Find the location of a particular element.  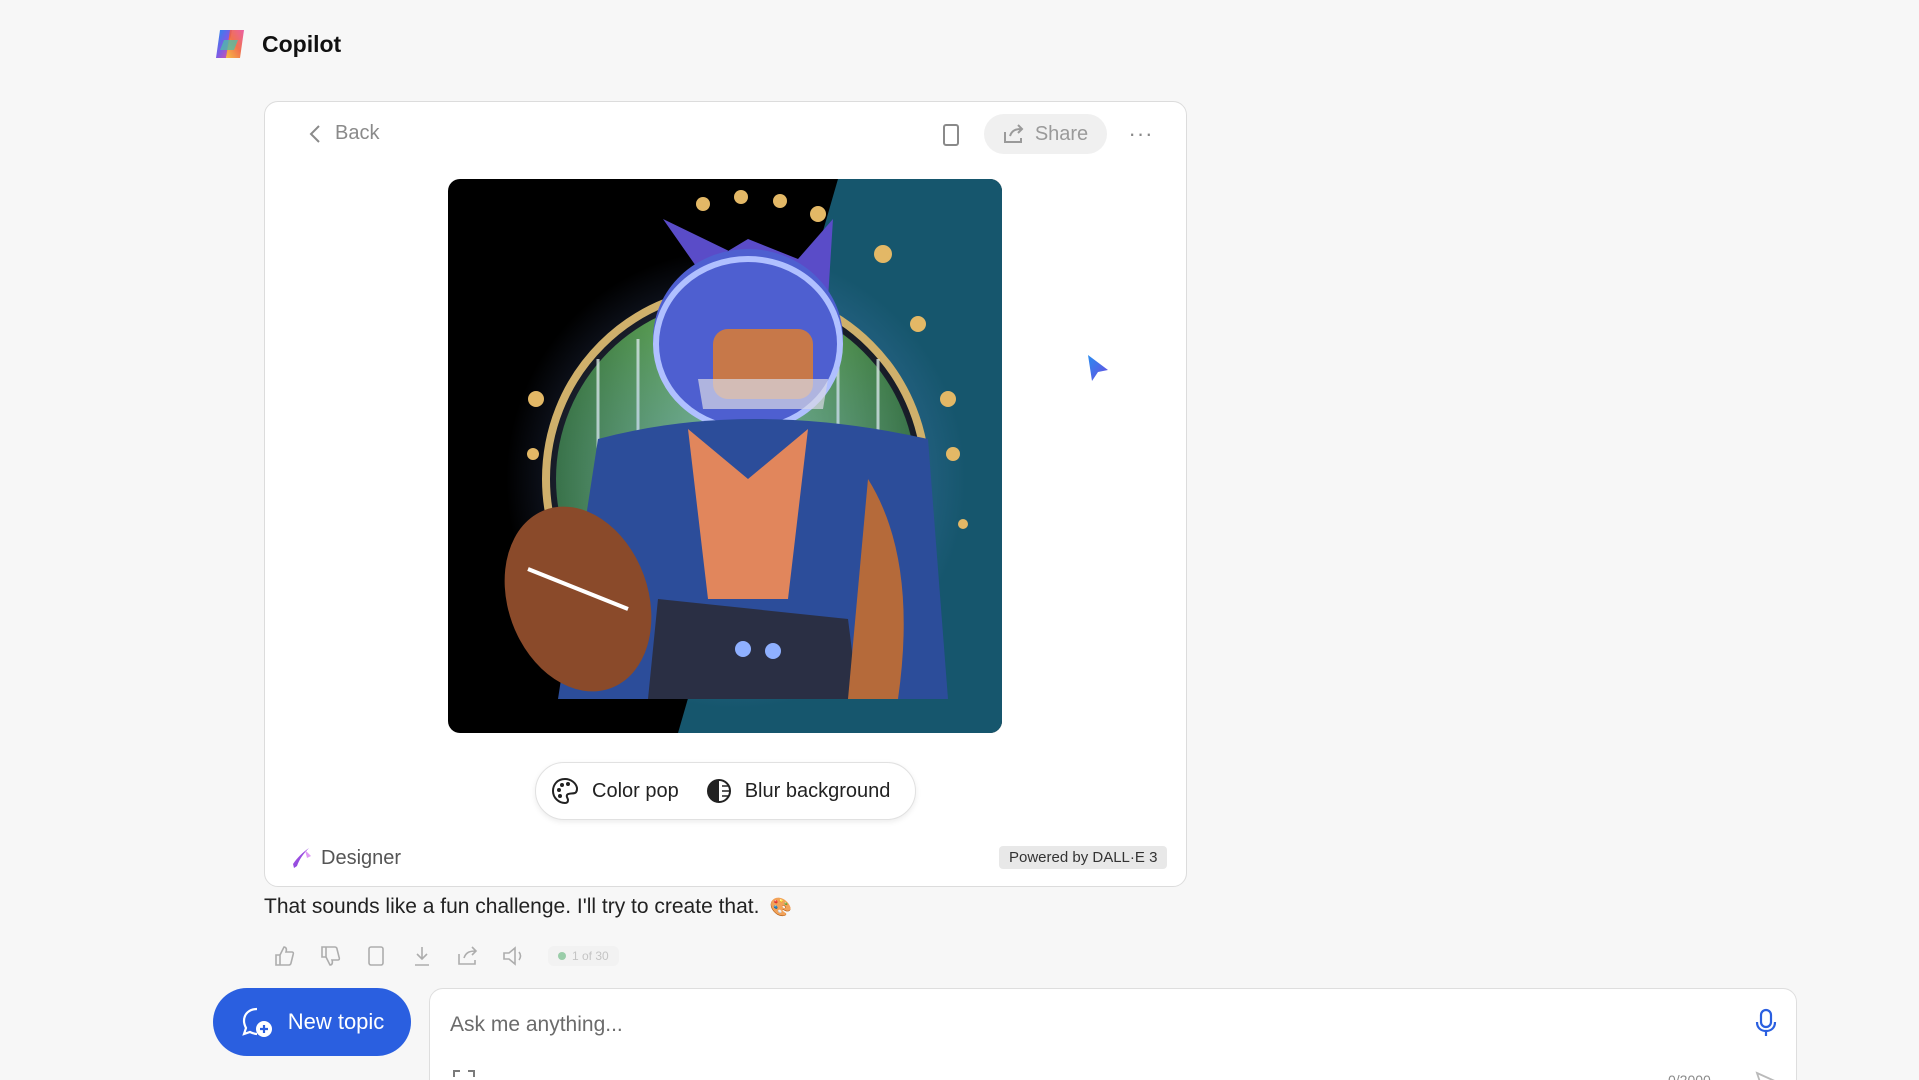

thumbs-up-icon is located at coordinates (285, 956).